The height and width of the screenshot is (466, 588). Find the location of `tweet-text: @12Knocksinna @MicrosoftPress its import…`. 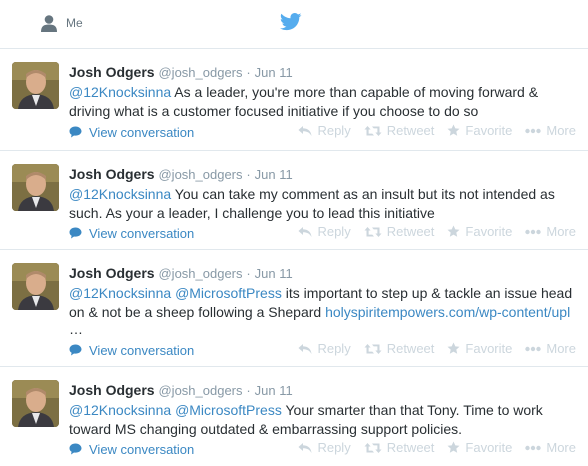

tweet-text: @12Knocksinna @MicrosoftPress its import… is located at coordinates (324, 303).